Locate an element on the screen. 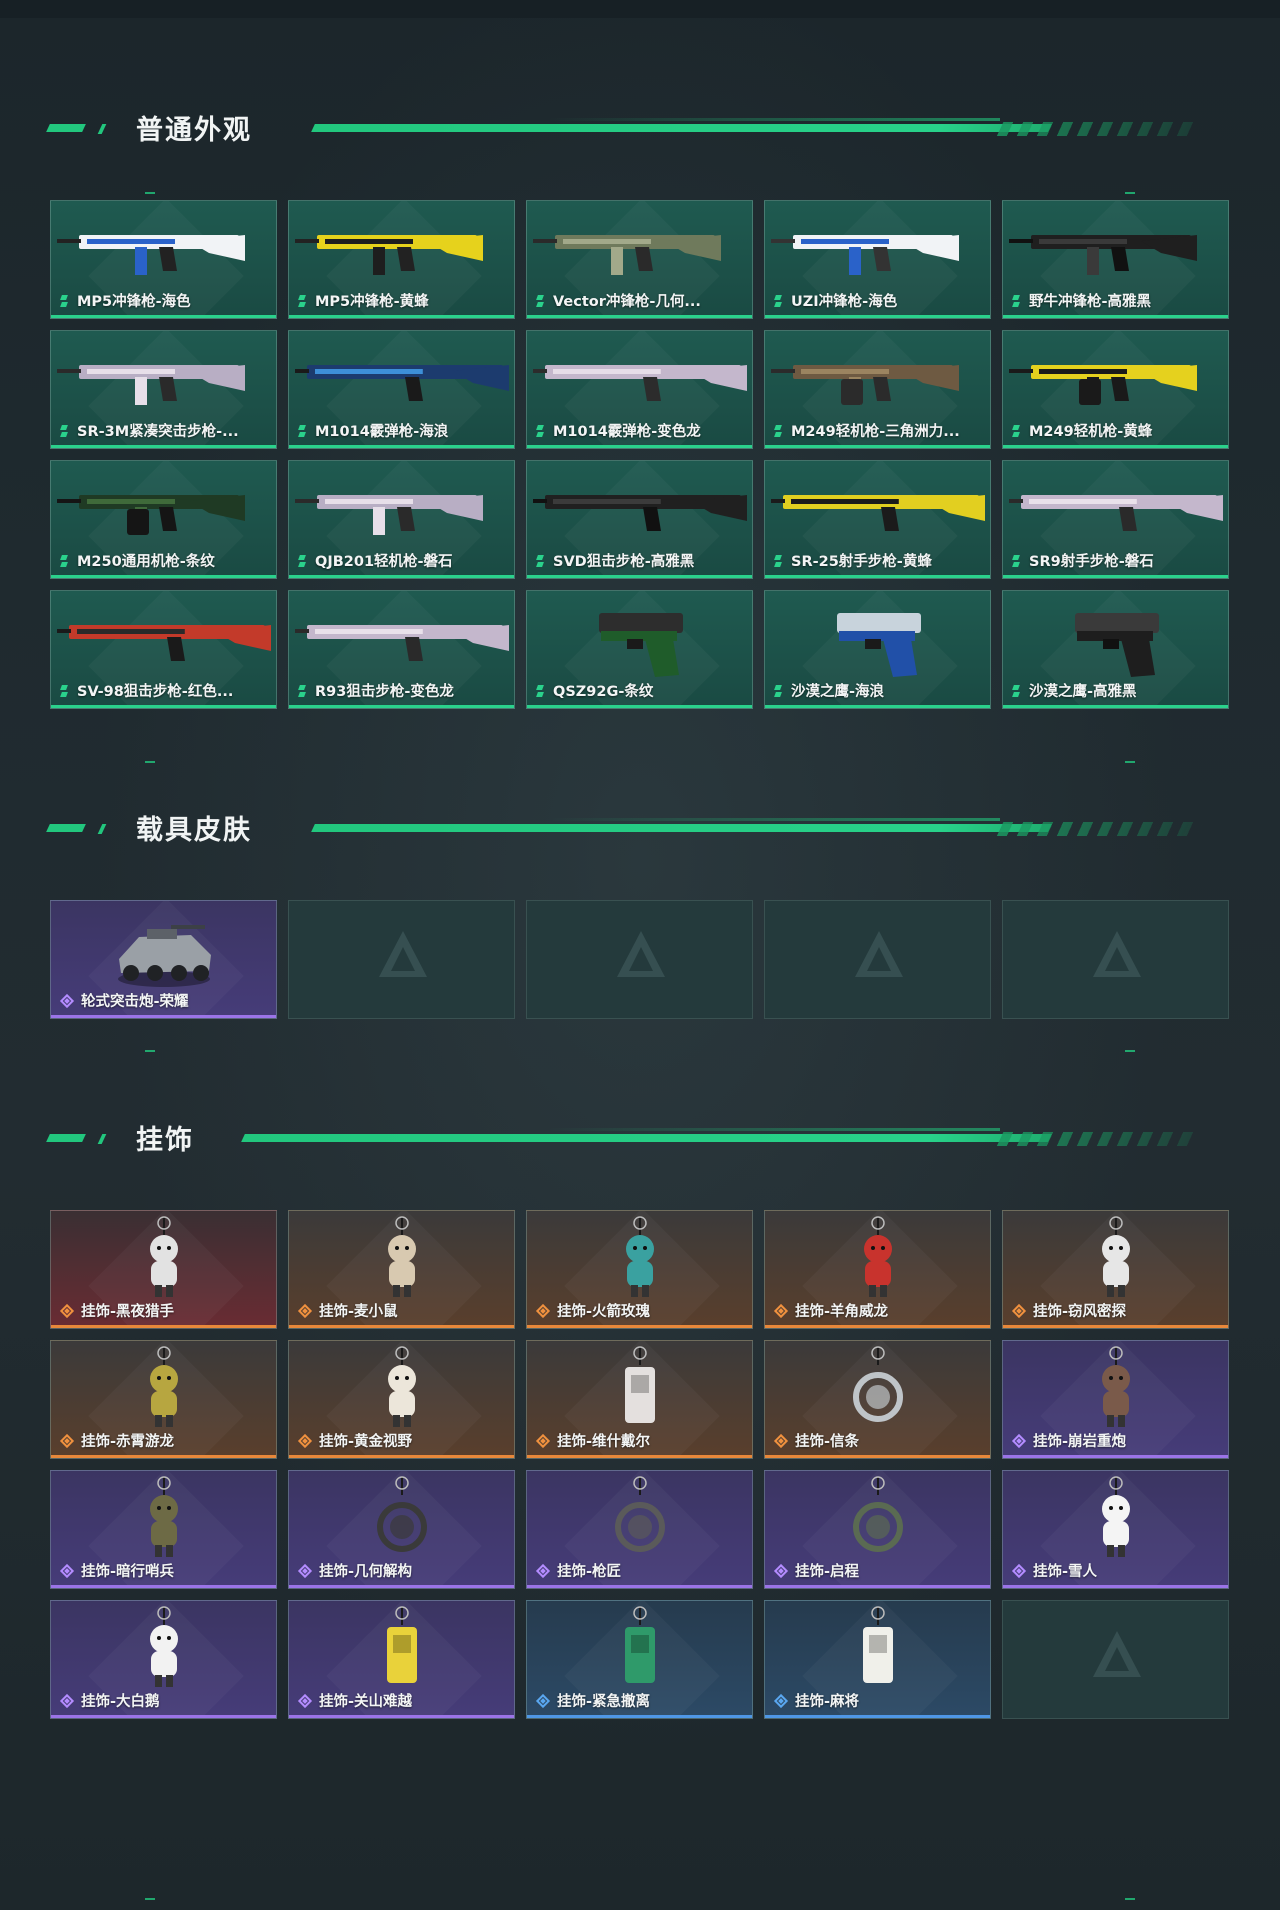  item-card: 野牛冲锋枪-高雅黑 is located at coordinates (1115, 259).